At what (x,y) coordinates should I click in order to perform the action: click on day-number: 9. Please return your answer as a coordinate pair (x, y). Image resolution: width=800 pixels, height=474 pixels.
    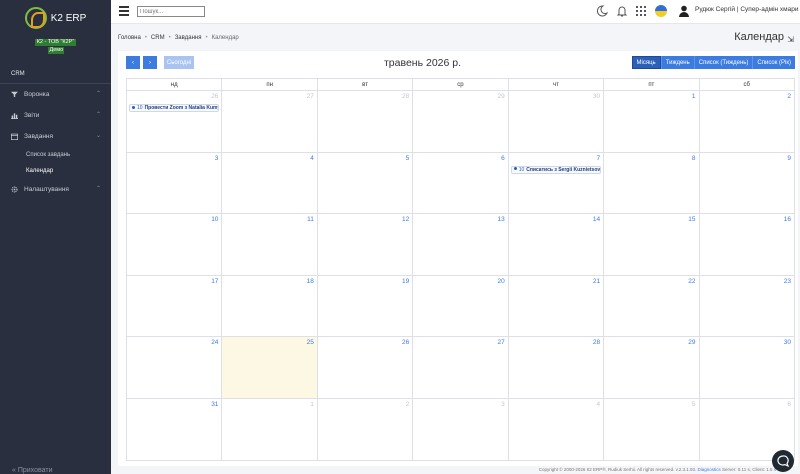
    Looking at the image, I should click on (789, 158).